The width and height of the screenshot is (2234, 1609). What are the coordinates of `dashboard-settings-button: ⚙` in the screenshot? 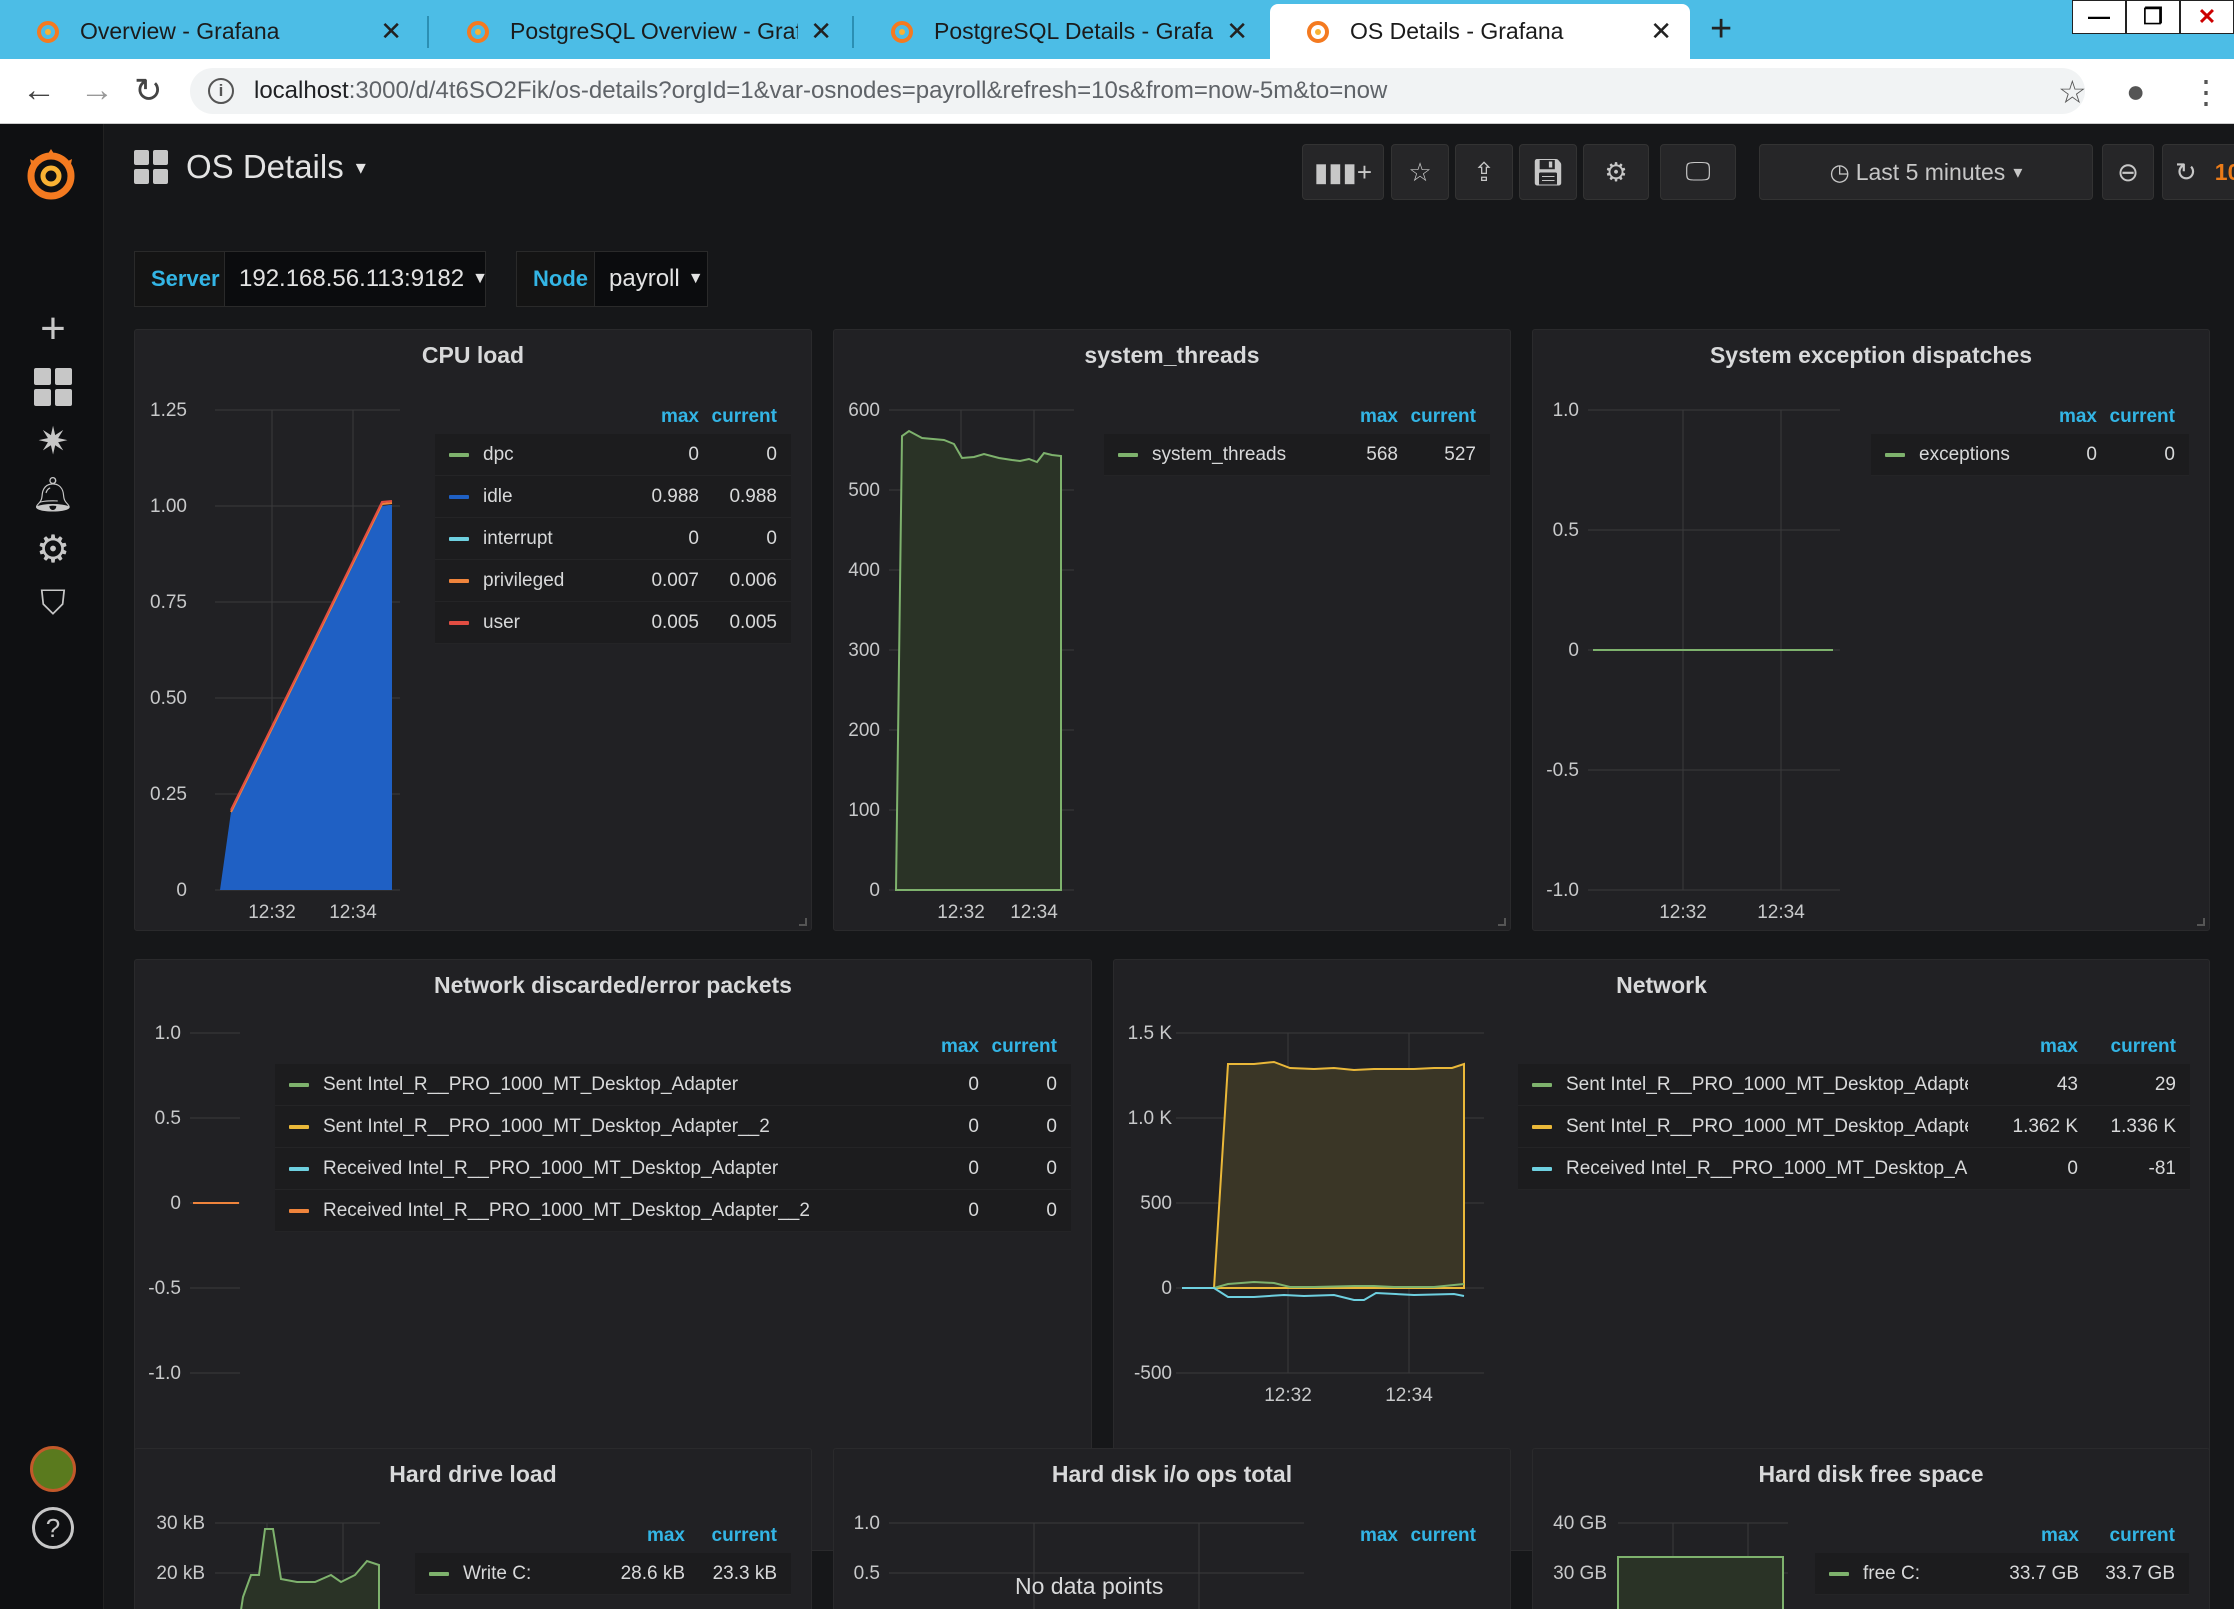 It's located at (1616, 172).